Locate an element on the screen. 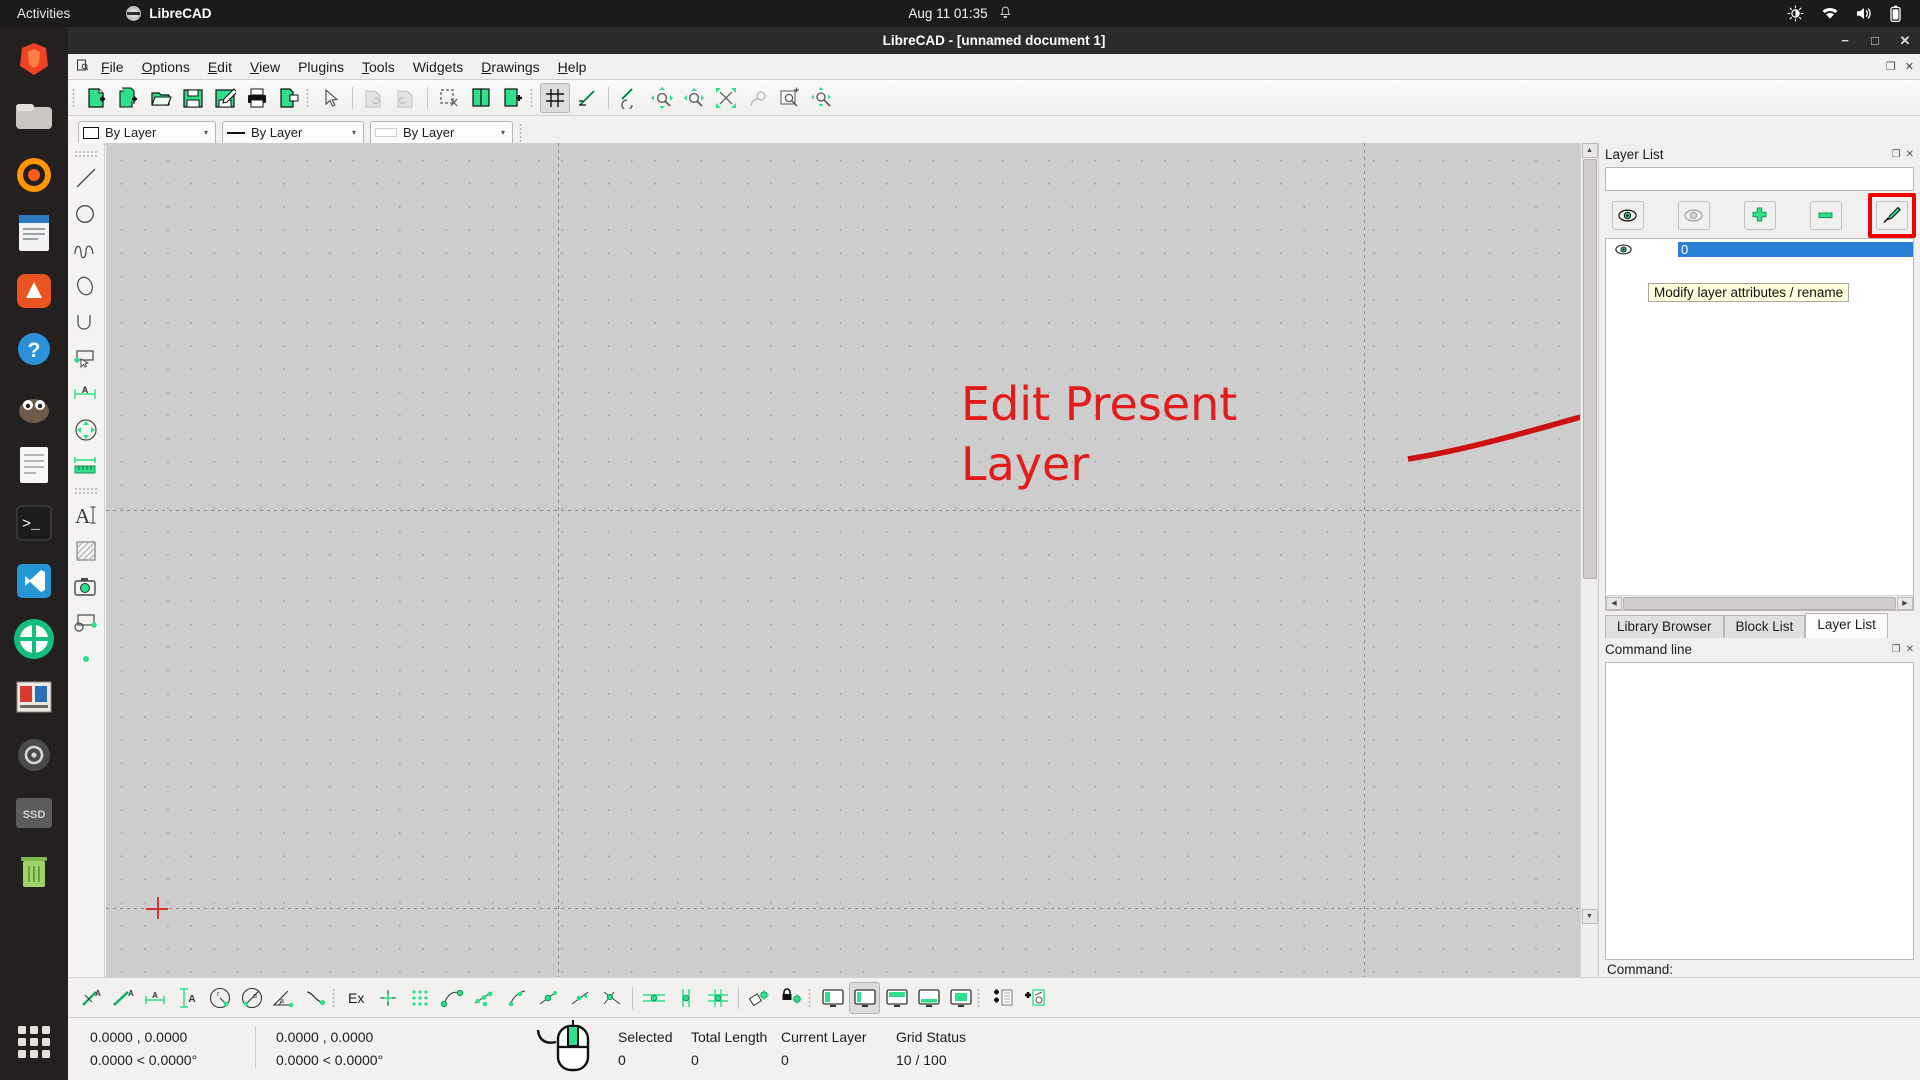  layer-scroll-right-arrow: ▶ is located at coordinates (1905, 603).